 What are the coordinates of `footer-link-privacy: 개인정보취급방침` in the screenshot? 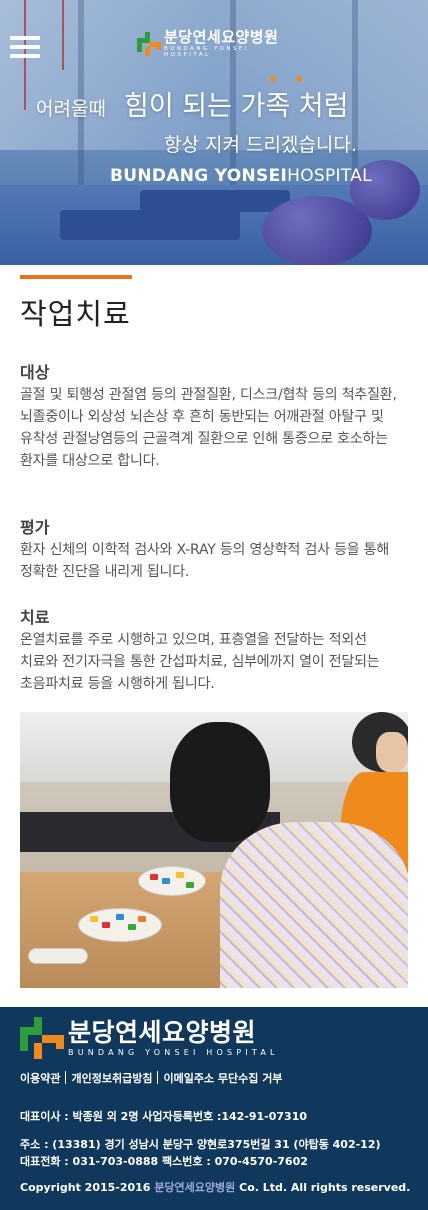 It's located at (111, 1078).